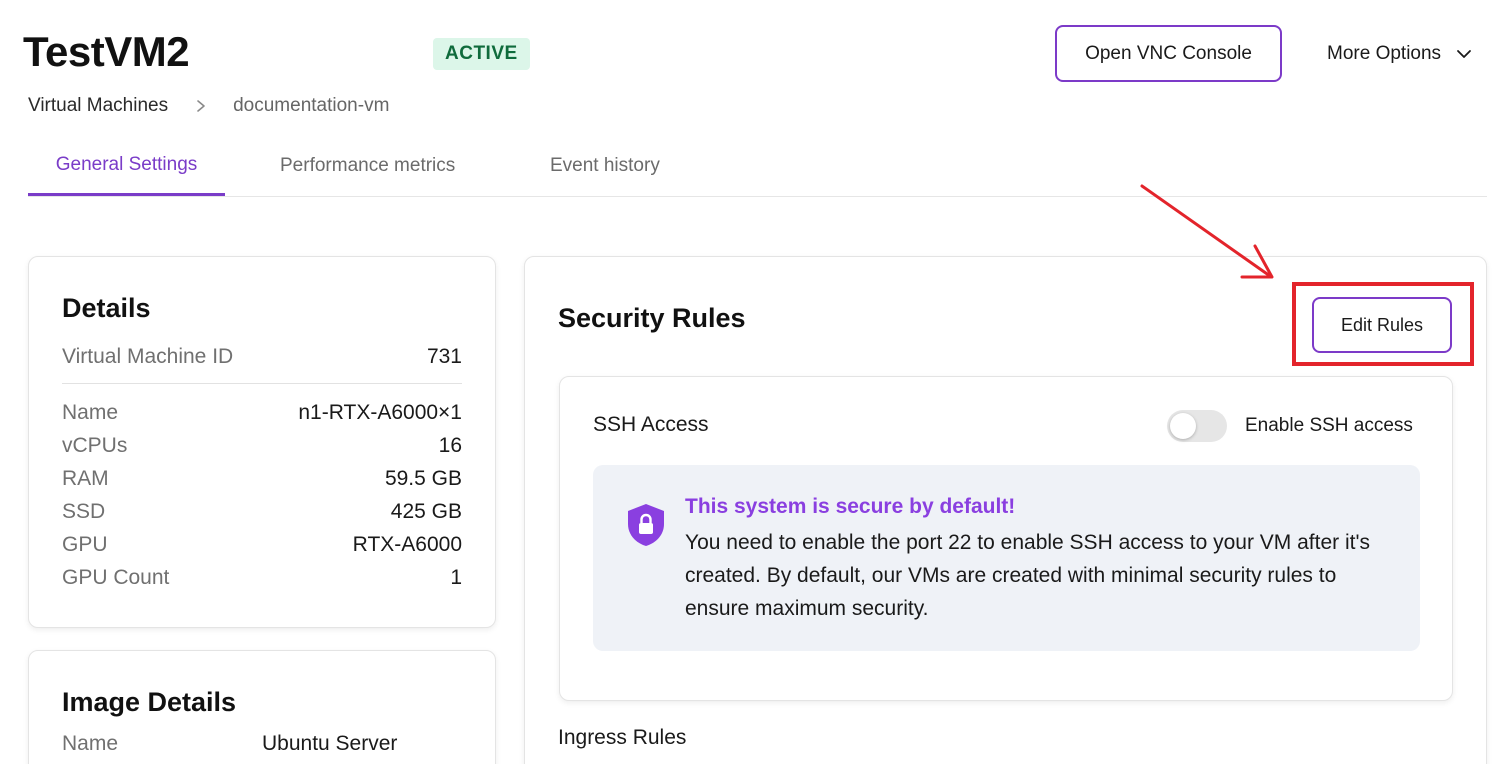  Describe the element at coordinates (423, 478) in the screenshot. I see `detail-value: 59.5 GB` at that location.